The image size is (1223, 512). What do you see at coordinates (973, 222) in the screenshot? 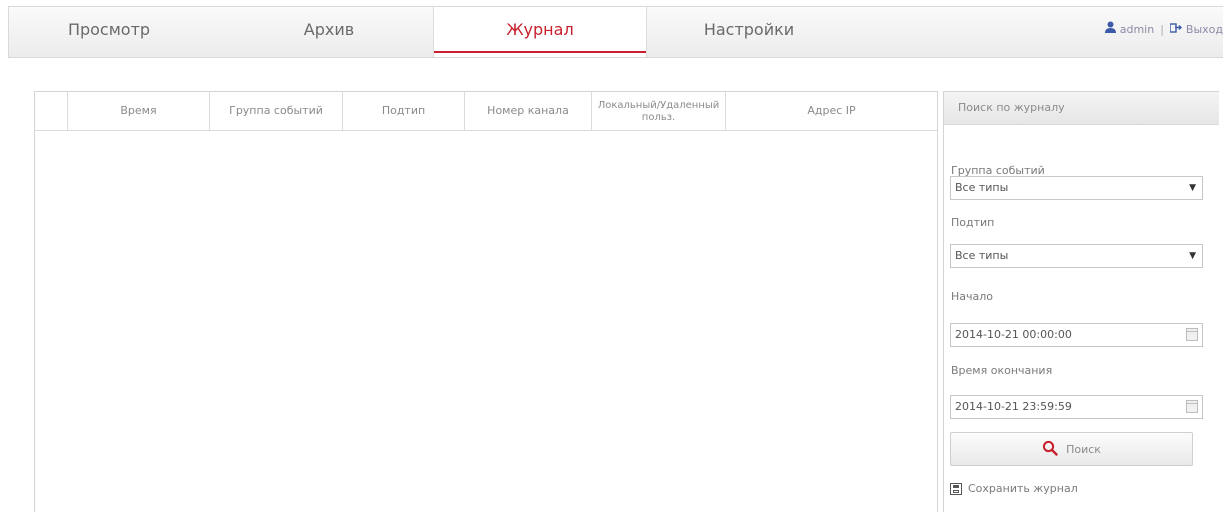
I see `subtype-label: Подтип` at bounding box center [973, 222].